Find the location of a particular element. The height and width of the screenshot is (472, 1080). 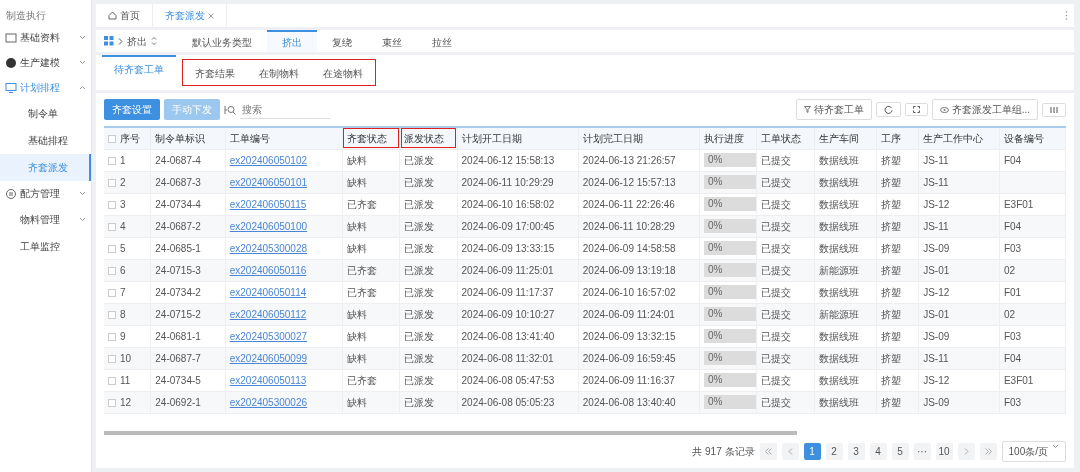

table-cell: F04 is located at coordinates (1012, 160).